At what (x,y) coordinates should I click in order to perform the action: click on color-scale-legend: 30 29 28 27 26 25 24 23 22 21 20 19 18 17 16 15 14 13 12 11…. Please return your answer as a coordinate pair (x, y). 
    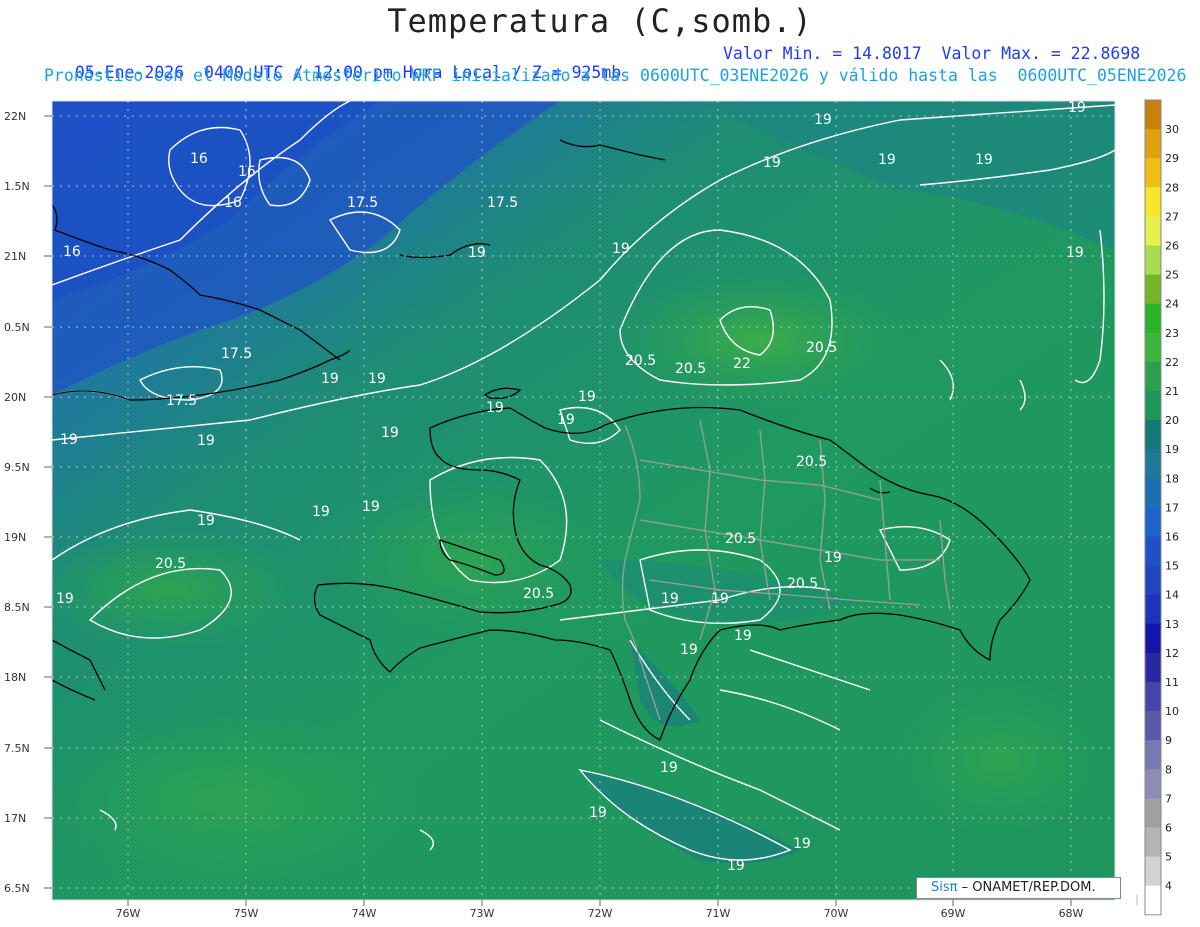
    Looking at the image, I should click on (1161, 507).